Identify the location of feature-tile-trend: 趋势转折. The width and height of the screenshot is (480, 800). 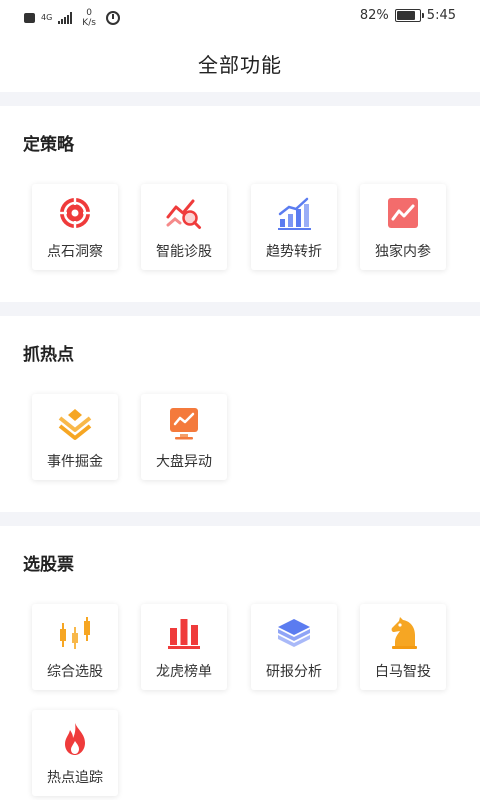
(294, 227).